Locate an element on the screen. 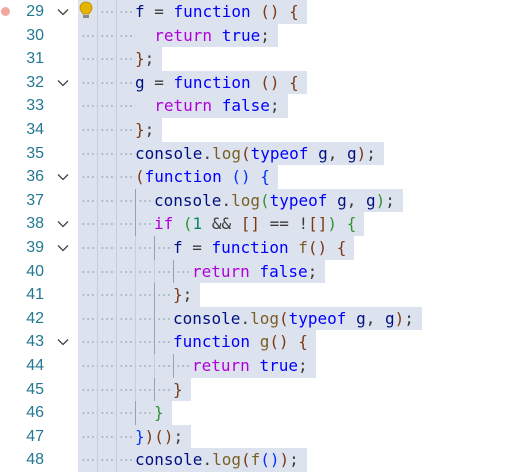  code-text: function g() { is located at coordinates (244, 342).